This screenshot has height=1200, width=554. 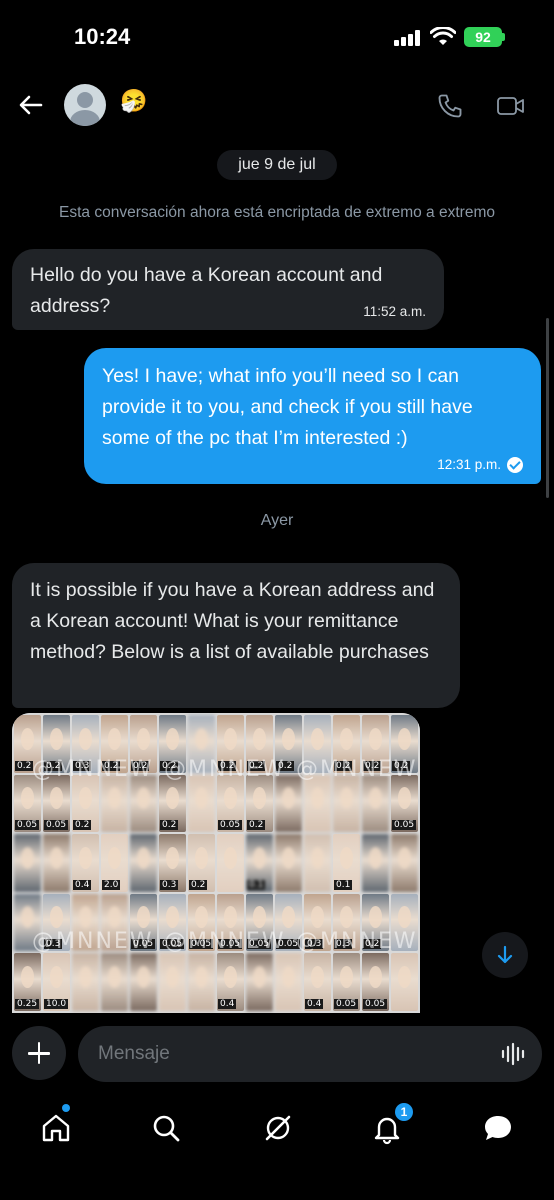 I want to click on bottom-tab-bar: 1, so click(x=277, y=1148).